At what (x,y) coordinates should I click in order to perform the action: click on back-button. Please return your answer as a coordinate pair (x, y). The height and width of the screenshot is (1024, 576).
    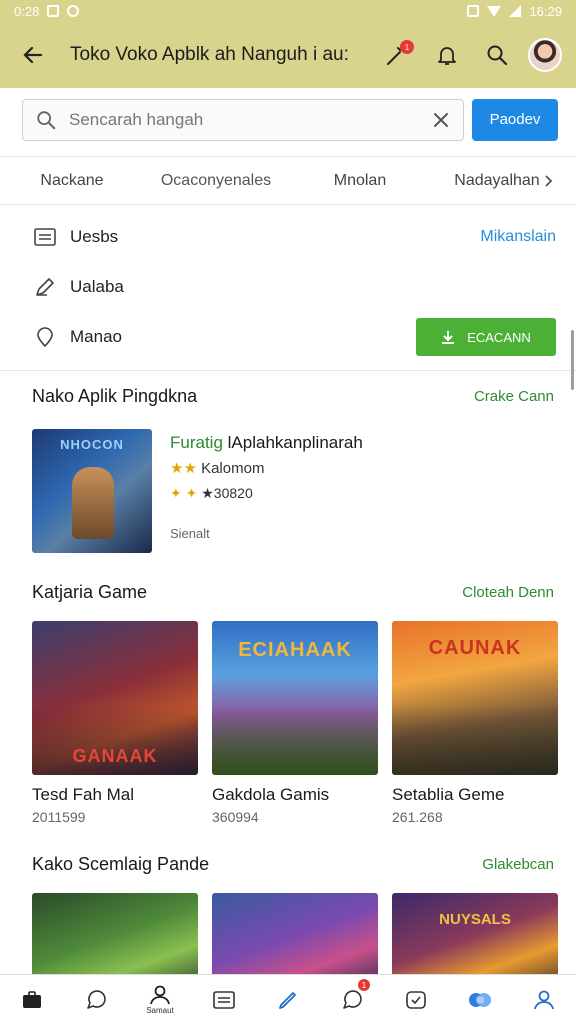
    Looking at the image, I should click on (33, 55).